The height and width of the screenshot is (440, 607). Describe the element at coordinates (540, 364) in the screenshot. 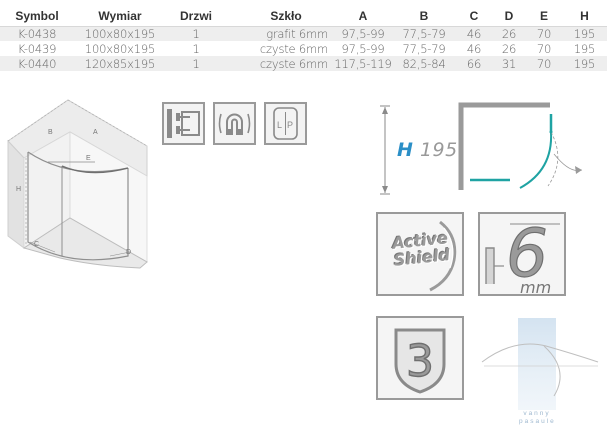

I see `brand-watermark-logo` at that location.